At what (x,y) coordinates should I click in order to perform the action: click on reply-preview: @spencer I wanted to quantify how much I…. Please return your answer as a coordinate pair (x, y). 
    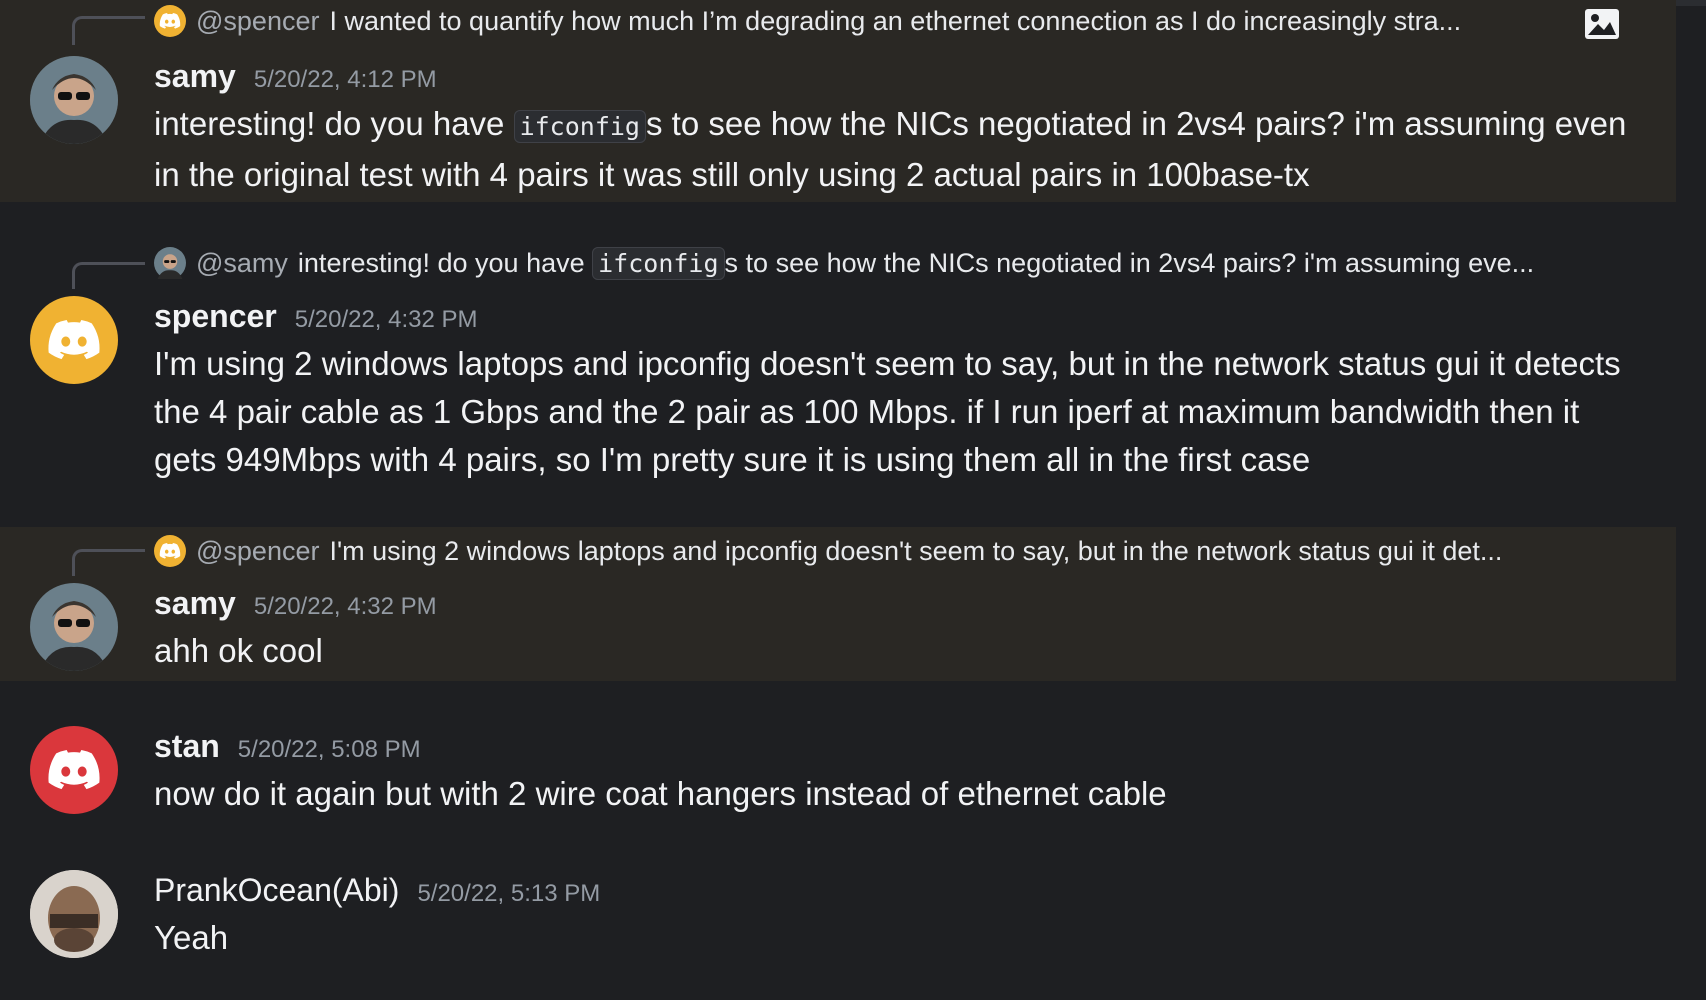
    Looking at the image, I should click on (889, 21).